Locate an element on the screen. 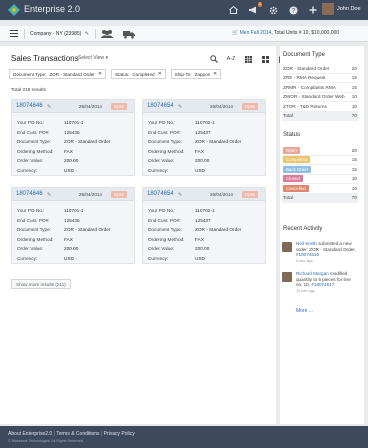 This screenshot has height=448, width=368. doc-type-row: ZRMR - Complaints RMA 15 is located at coordinates (320, 88).